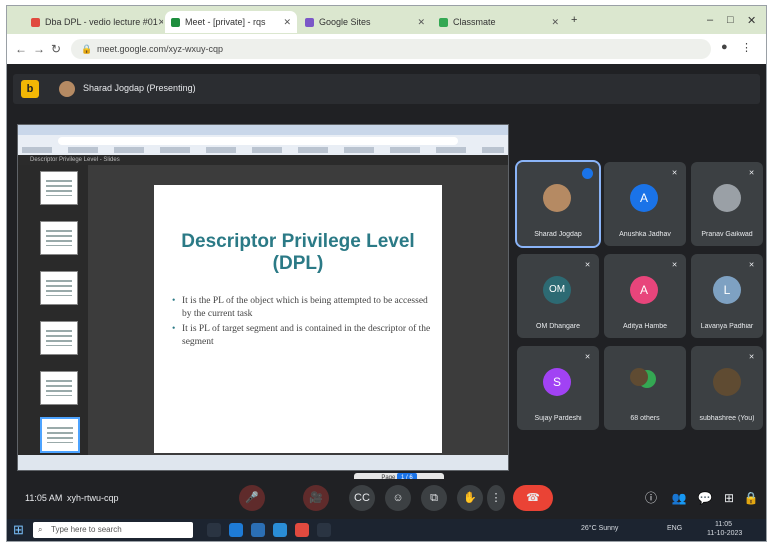 Image resolution: width=771 pixels, height=545 pixels. Describe the element at coordinates (746, 47) in the screenshot. I see `browser-menu-button: ⋮` at that location.